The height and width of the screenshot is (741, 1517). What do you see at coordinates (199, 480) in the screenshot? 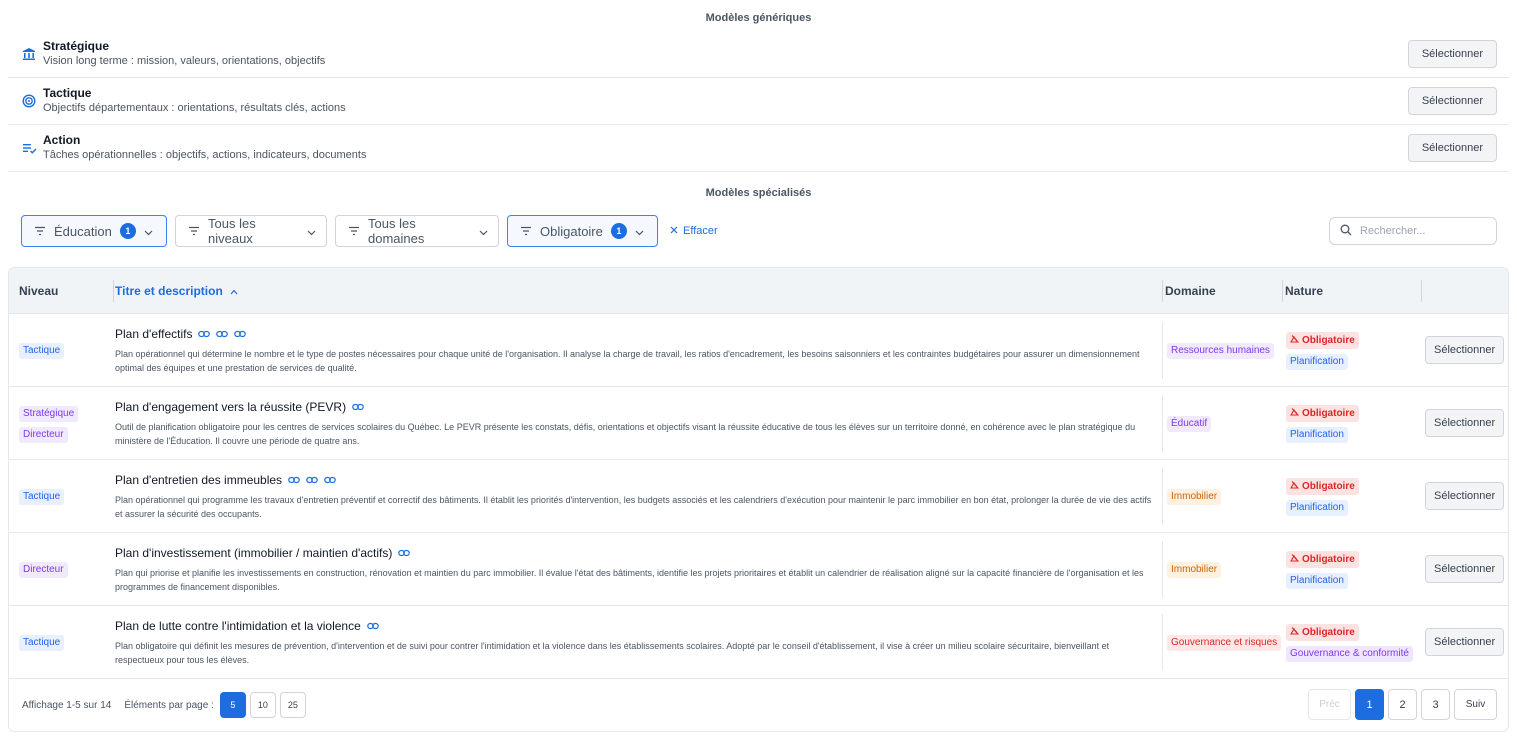
I see `row-title-text: Plan d'entretien des immeubles` at bounding box center [199, 480].